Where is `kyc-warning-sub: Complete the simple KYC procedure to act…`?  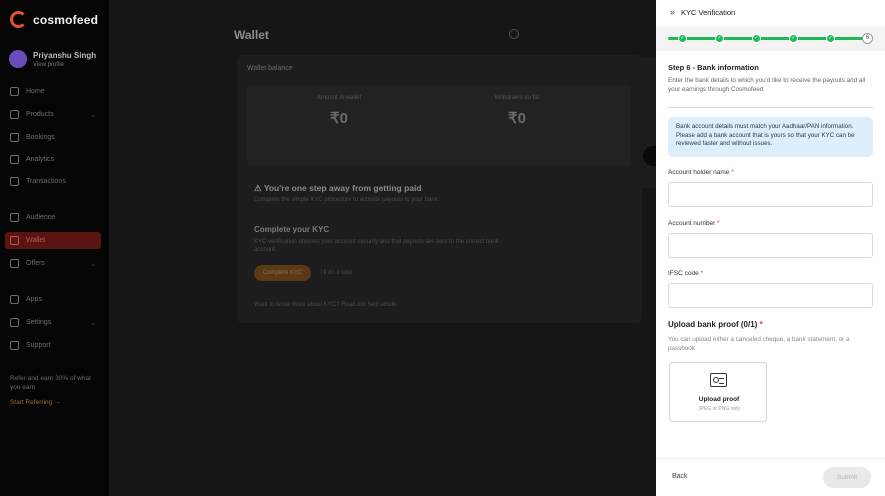
kyc-warning-sub: Complete the simple KYC procedure to act… is located at coordinates (347, 200).